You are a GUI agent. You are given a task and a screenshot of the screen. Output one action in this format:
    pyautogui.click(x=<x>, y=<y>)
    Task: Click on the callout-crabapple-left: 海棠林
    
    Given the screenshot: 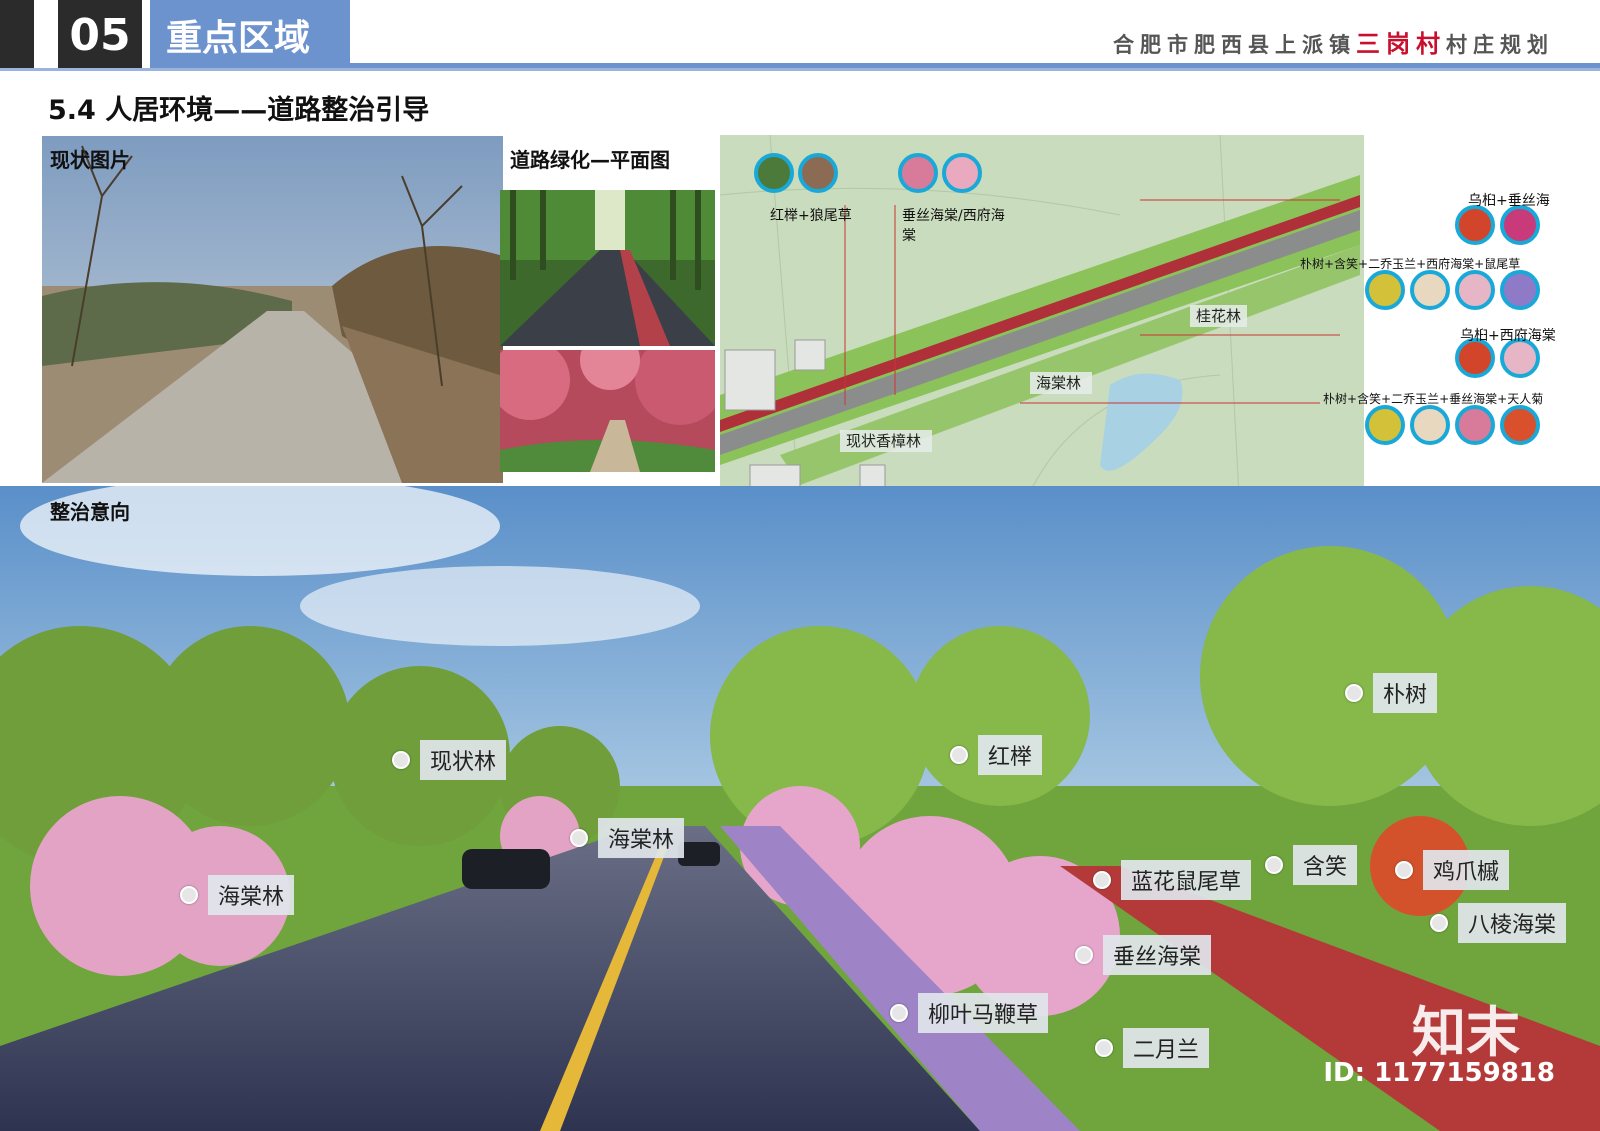 What is the action you would take?
    pyautogui.click(x=237, y=895)
    